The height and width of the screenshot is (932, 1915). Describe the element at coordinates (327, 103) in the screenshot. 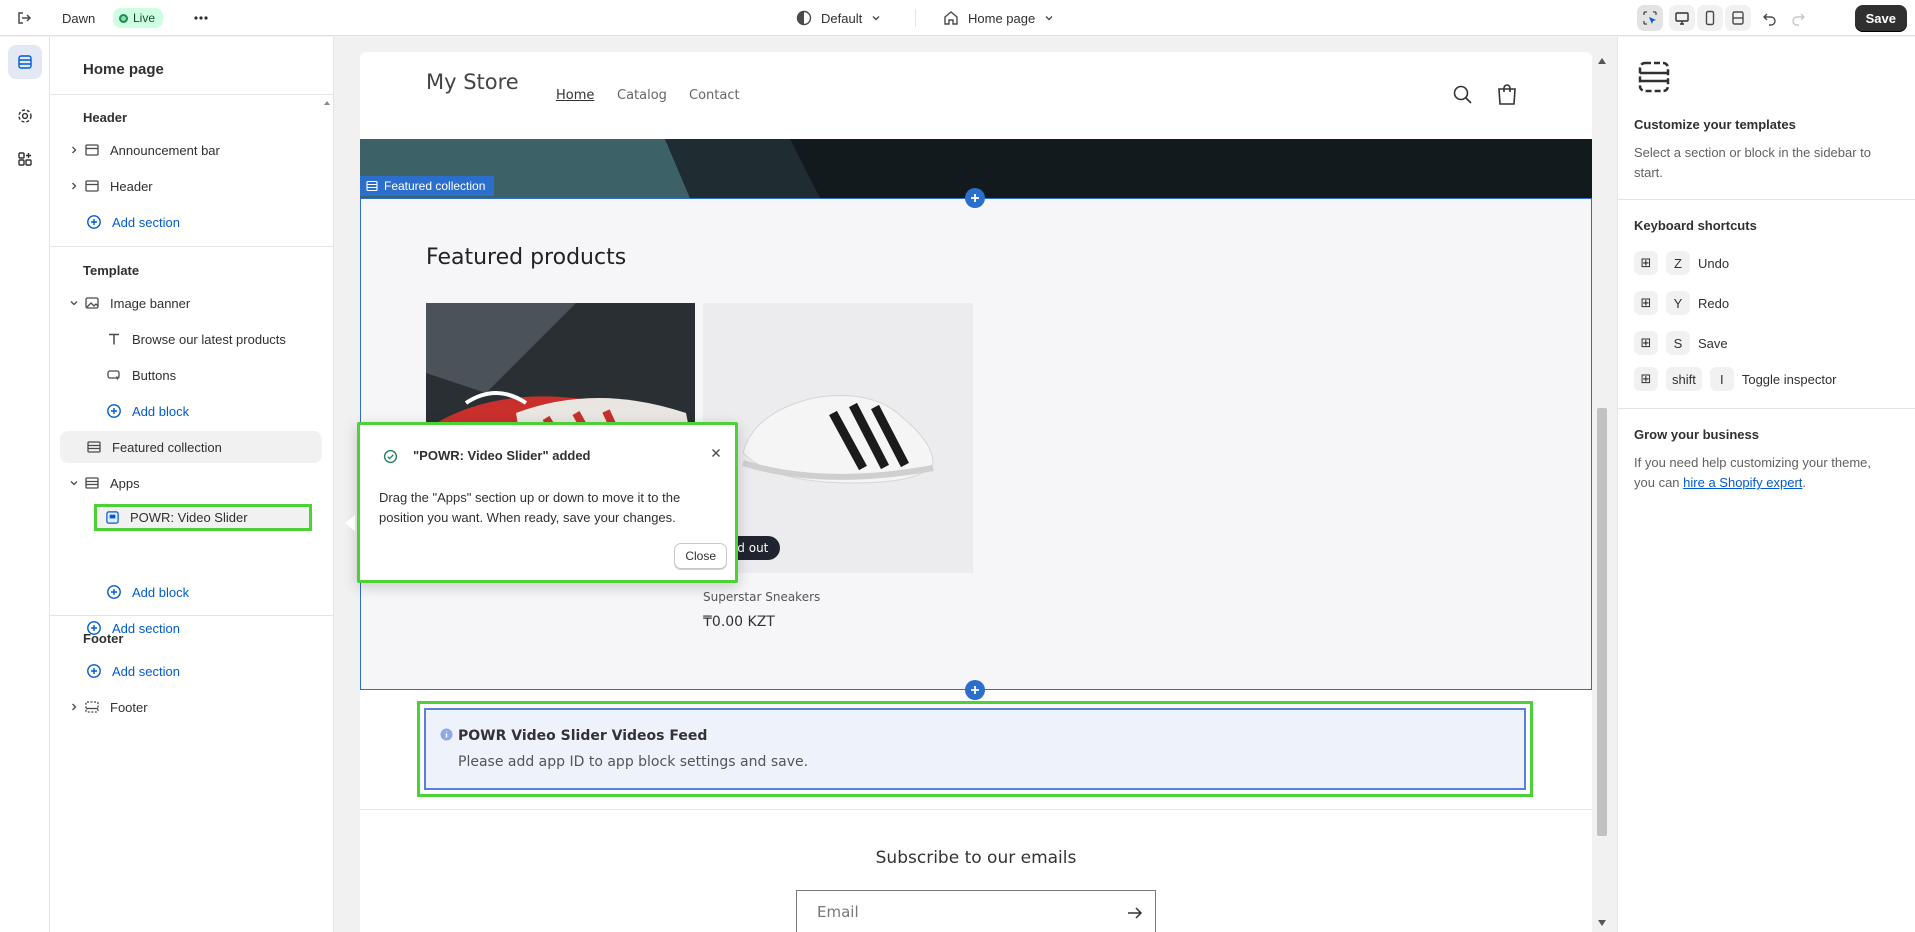

I see `scroll-up-icon` at that location.